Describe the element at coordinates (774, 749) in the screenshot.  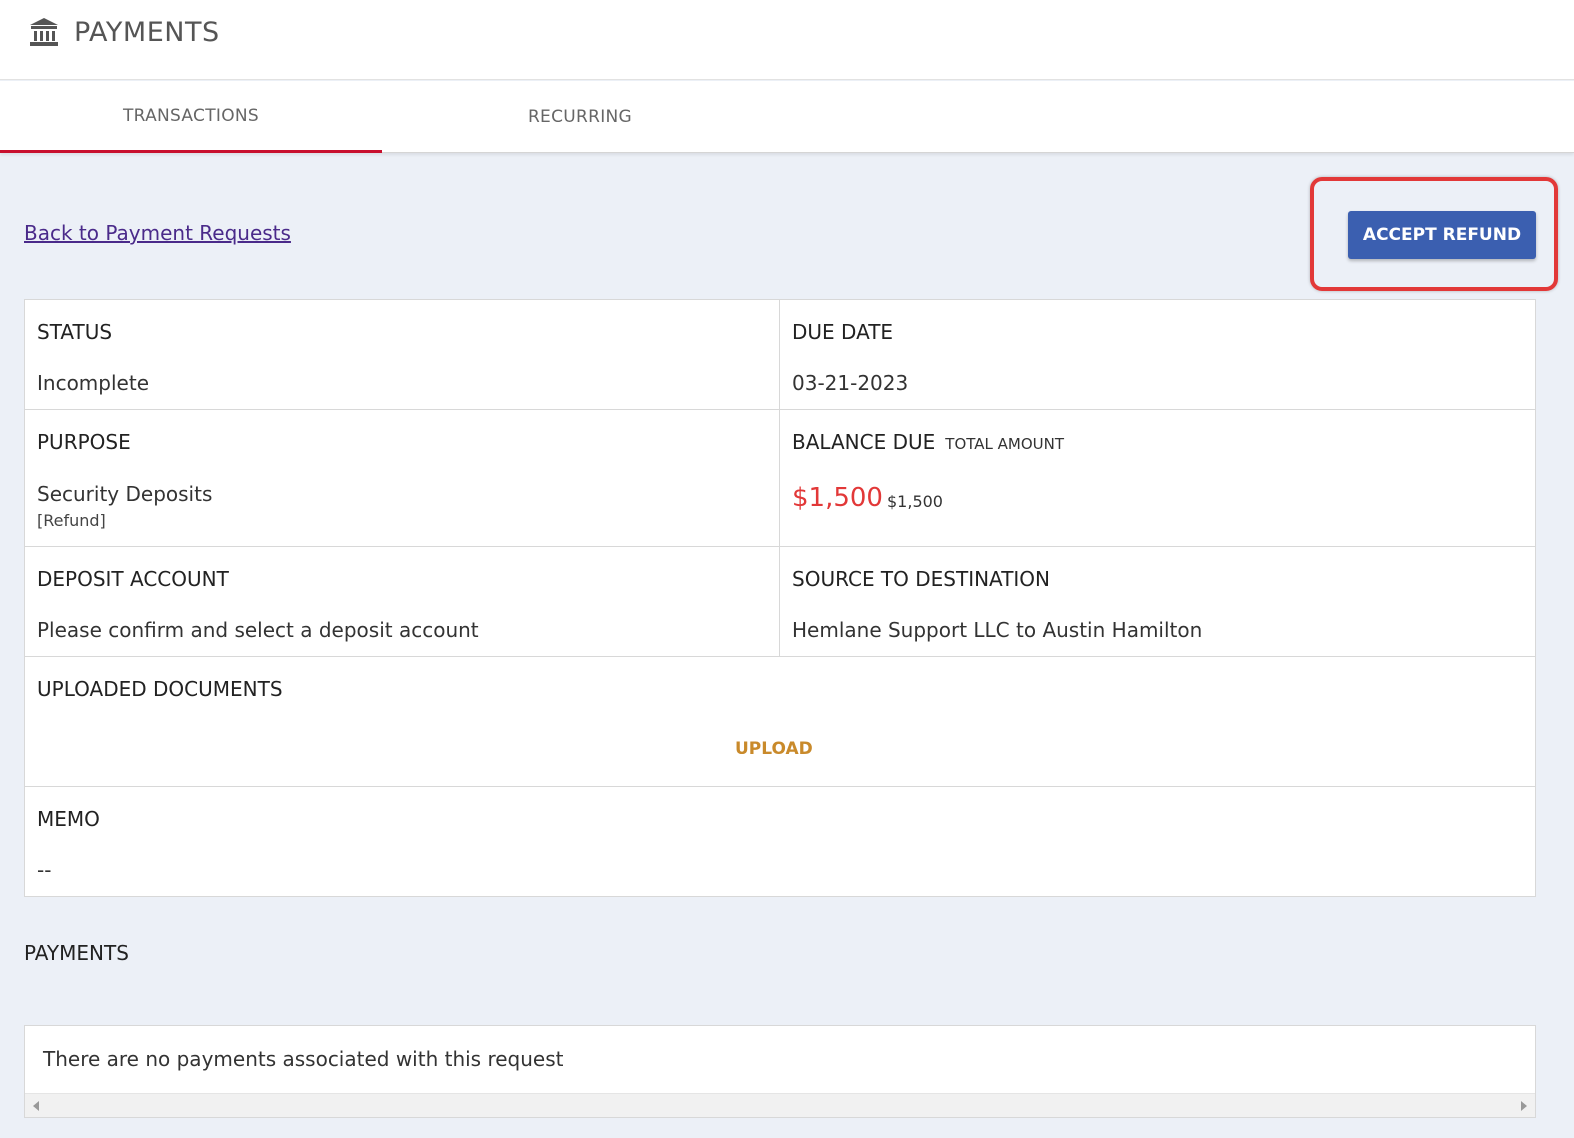
I see `upload-button: UPLOAD` at that location.